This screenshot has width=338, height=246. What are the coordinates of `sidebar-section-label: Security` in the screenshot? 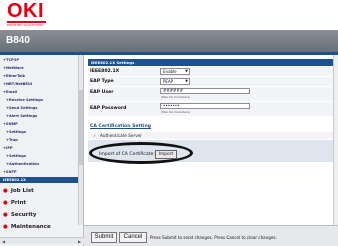 It's located at (23, 215).